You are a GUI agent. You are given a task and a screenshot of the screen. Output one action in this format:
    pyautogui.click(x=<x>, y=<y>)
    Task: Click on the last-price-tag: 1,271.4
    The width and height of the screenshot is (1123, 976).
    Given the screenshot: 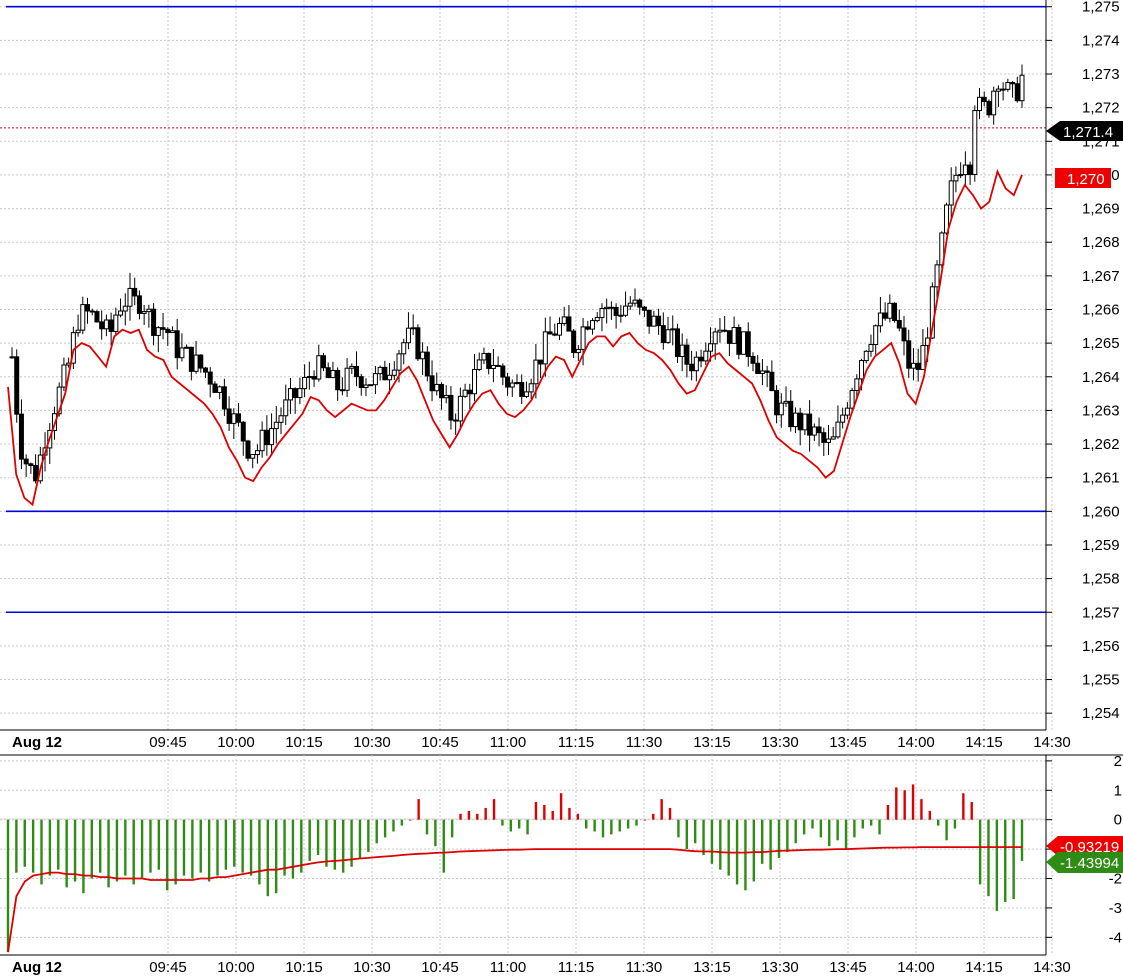 What is the action you would take?
    pyautogui.click(x=1084, y=131)
    